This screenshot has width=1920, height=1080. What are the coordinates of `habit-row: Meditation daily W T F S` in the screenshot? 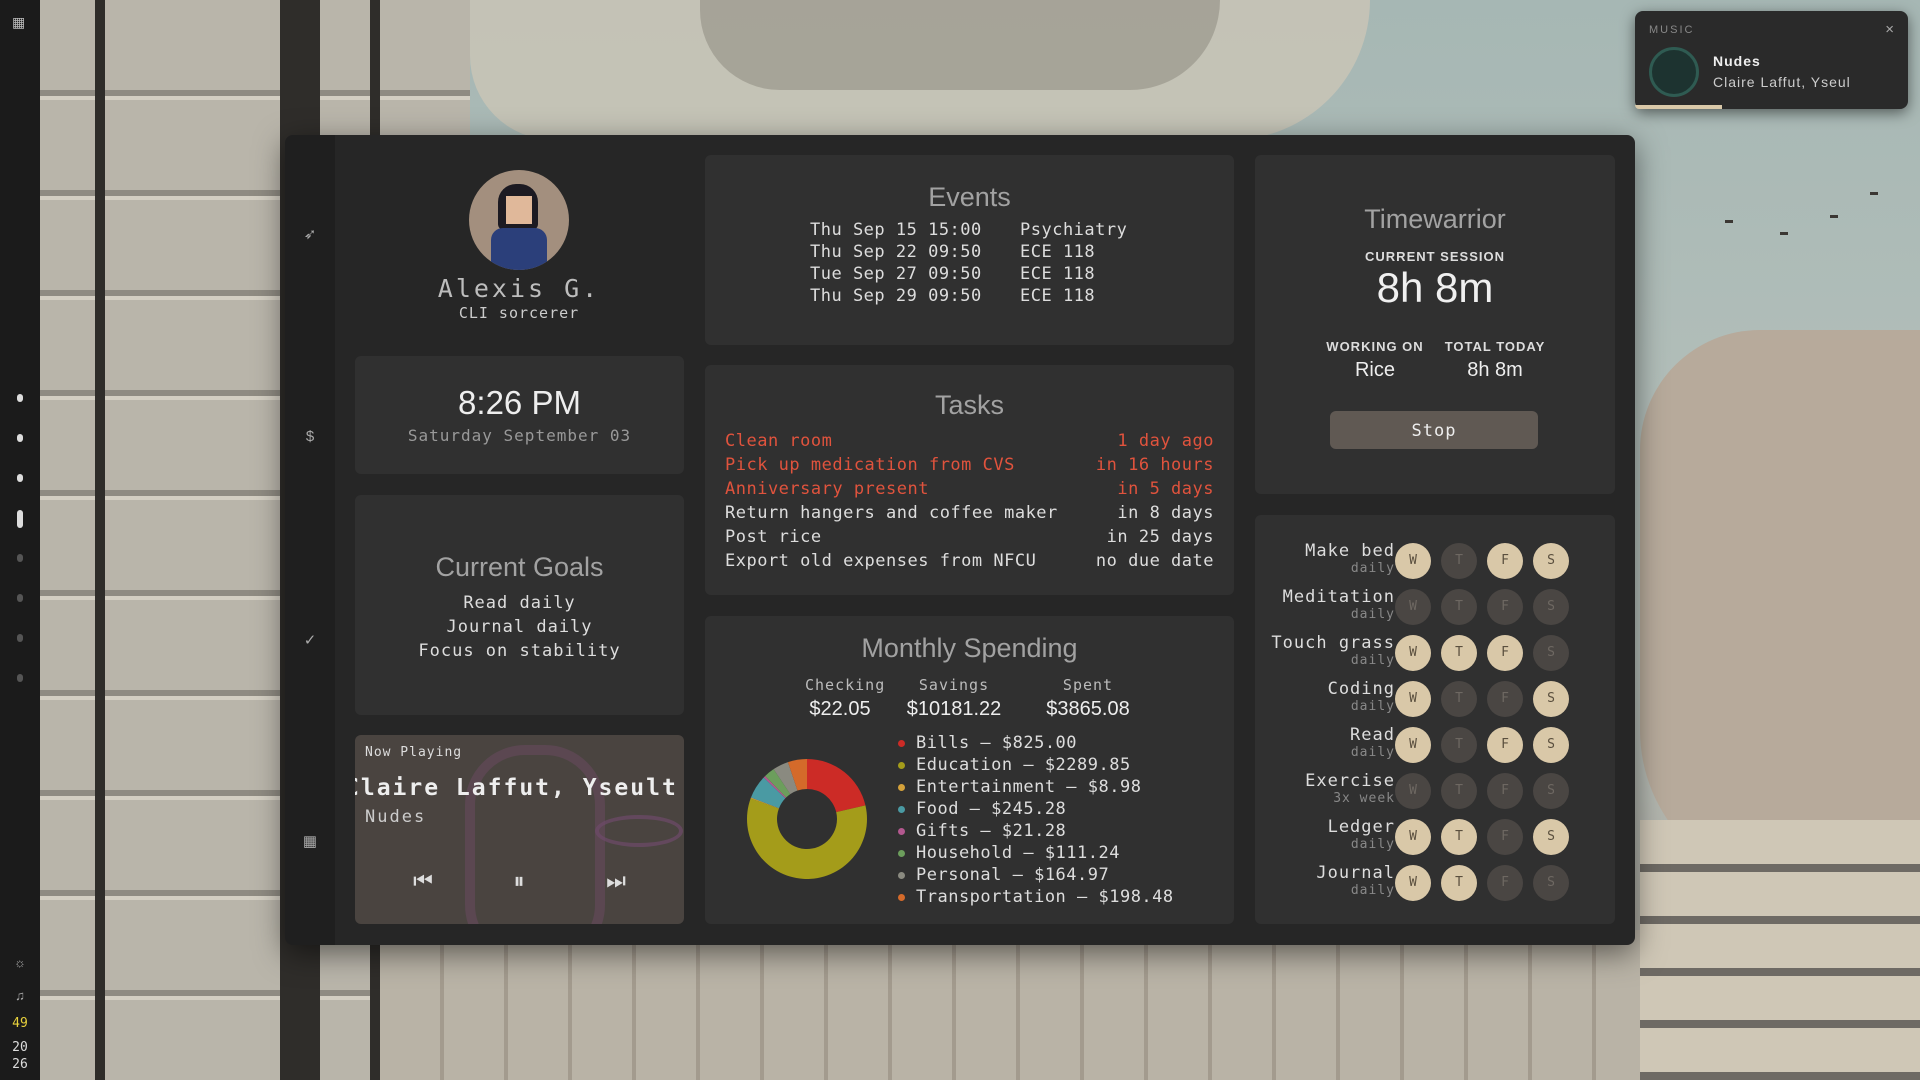 It's located at (1435, 608).